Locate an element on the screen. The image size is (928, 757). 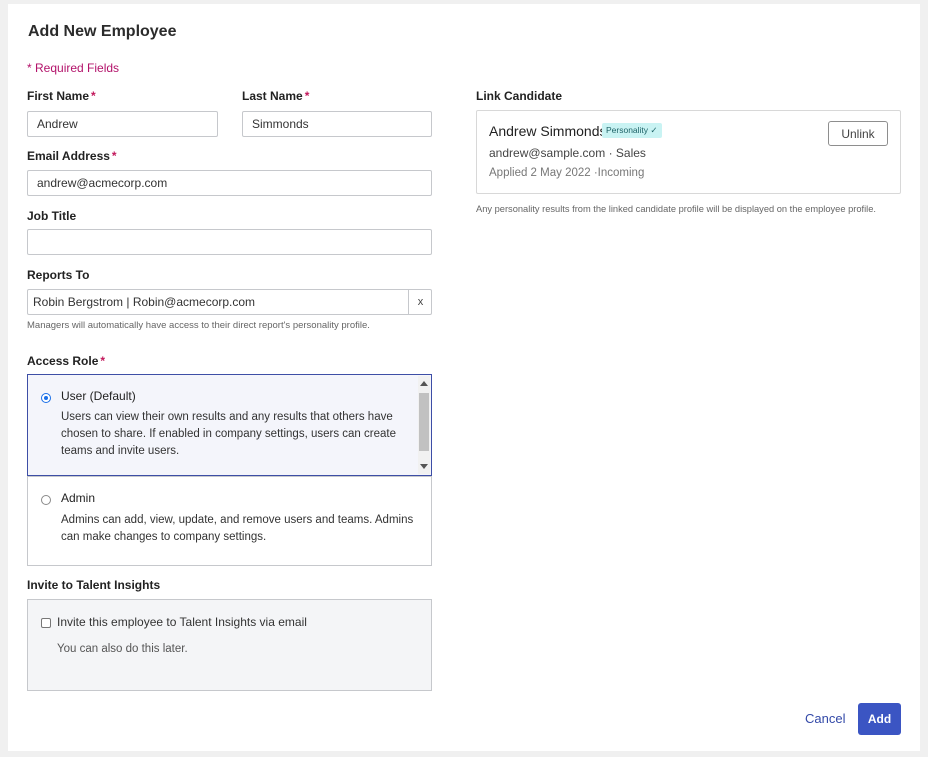
personality-badge: Personality ✓ is located at coordinates (632, 130).